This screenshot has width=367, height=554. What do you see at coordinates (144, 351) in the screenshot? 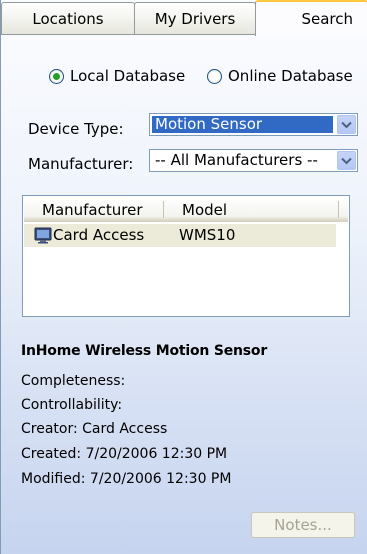
I see `device-name-heading: InHome Wireless Motion Sensor` at bounding box center [144, 351].